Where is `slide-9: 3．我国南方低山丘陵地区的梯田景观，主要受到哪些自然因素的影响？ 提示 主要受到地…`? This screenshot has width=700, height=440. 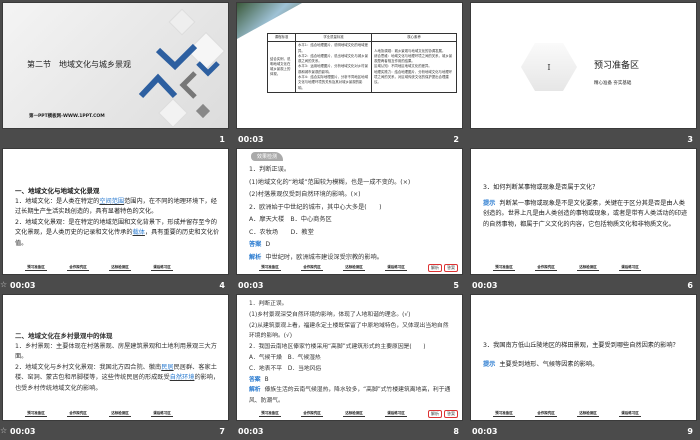
slide-9: 3．我国南方低山丘陵地区的梯田景观，主要受到哪些自然因素的影响？ 提示 主要受到地… is located at coordinates (583, 357).